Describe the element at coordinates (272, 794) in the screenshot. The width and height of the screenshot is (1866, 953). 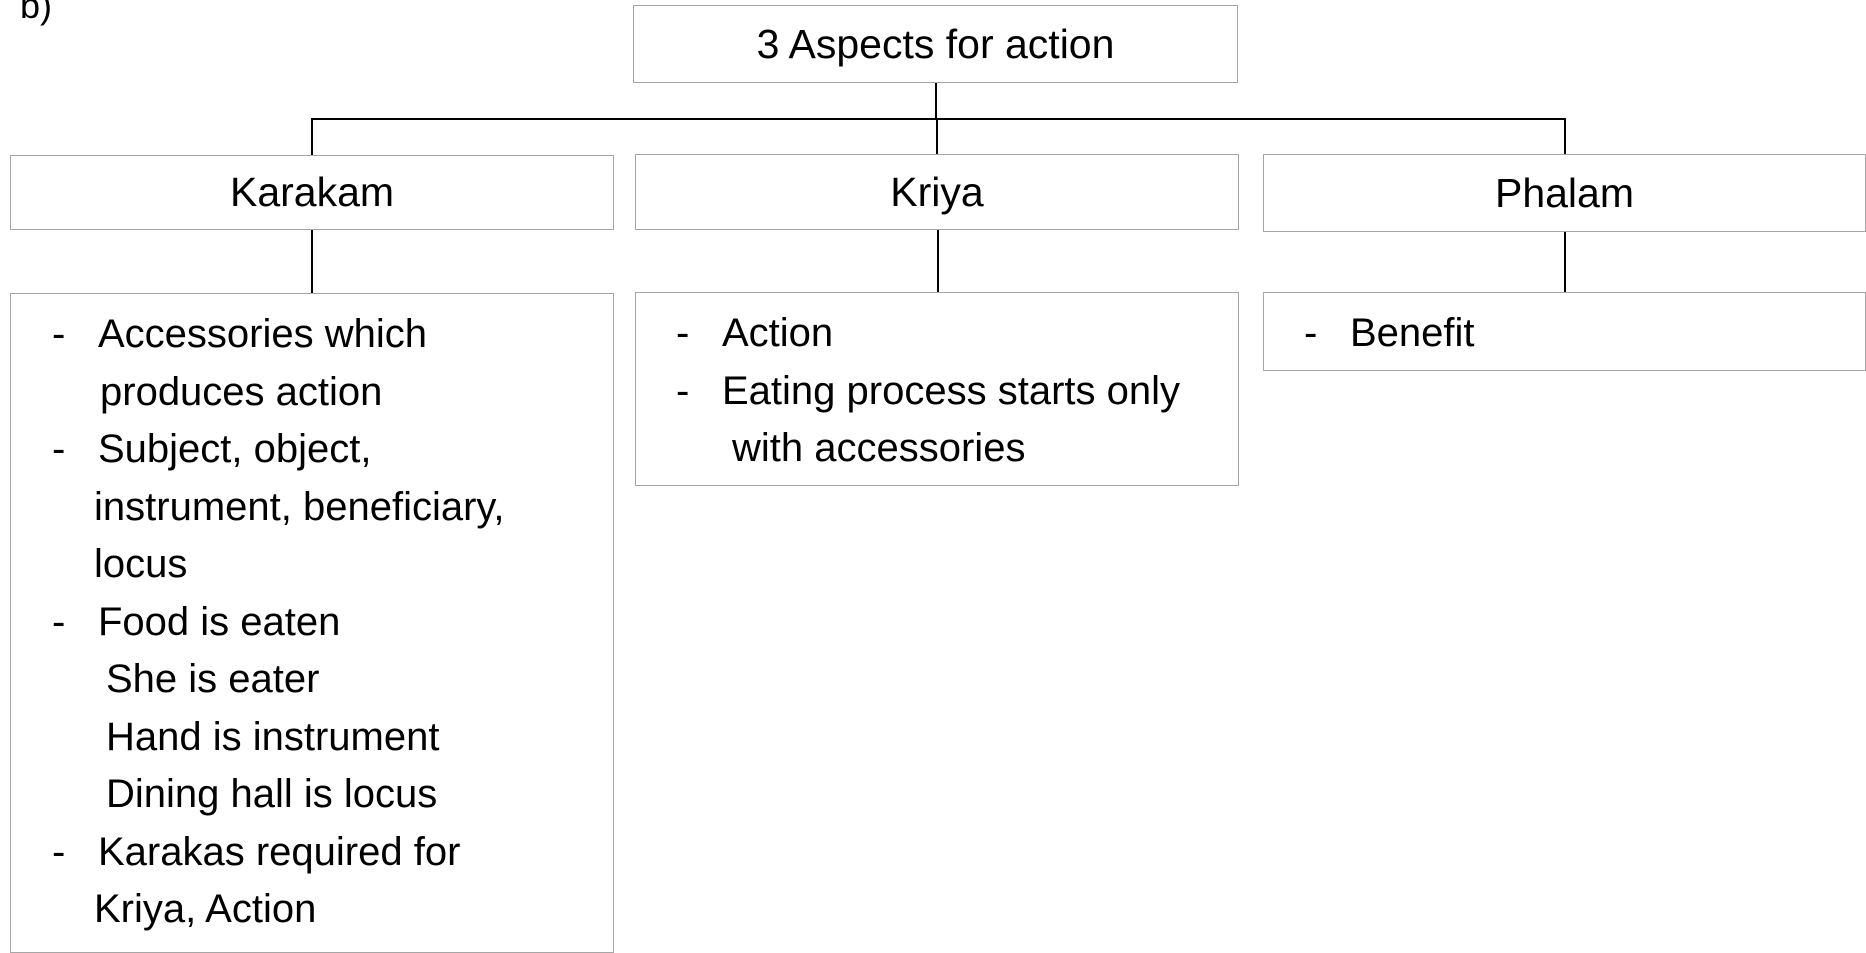
I see `list-item-line: Dining hall is locus` at that location.